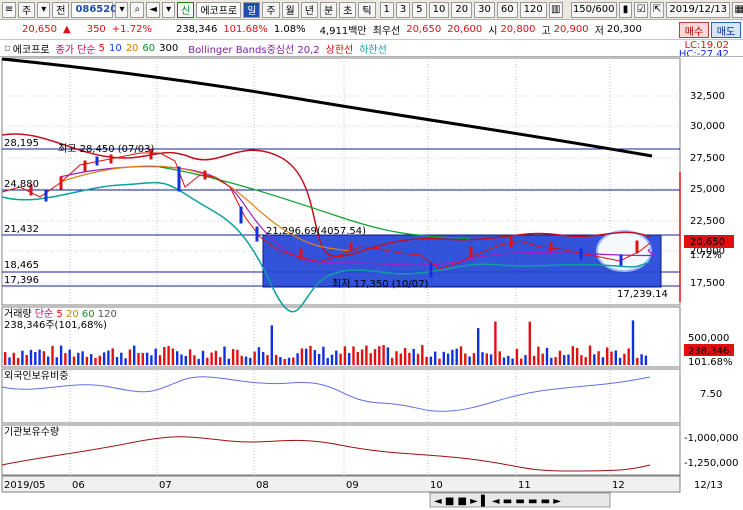 The image size is (743, 510). What do you see at coordinates (290, 9) in the screenshot?
I see `period-month-button: 월` at bounding box center [290, 9].